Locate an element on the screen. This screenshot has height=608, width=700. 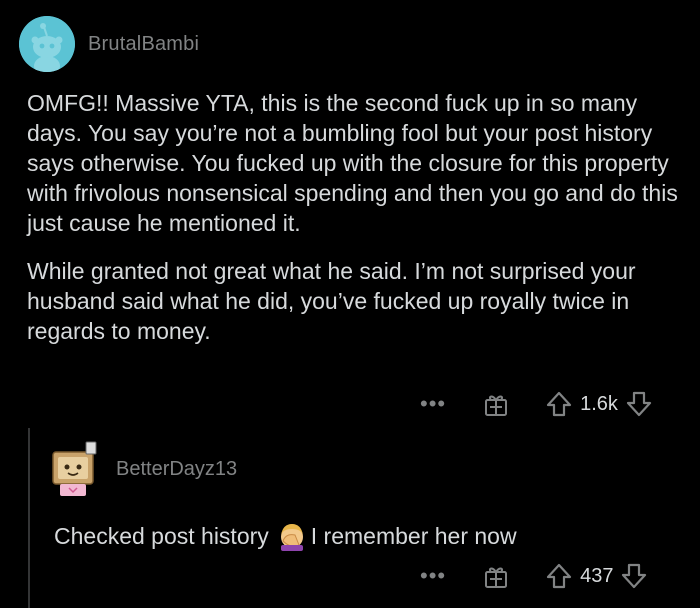
comment-header: BrutalBambi is located at coordinates (109, 44).